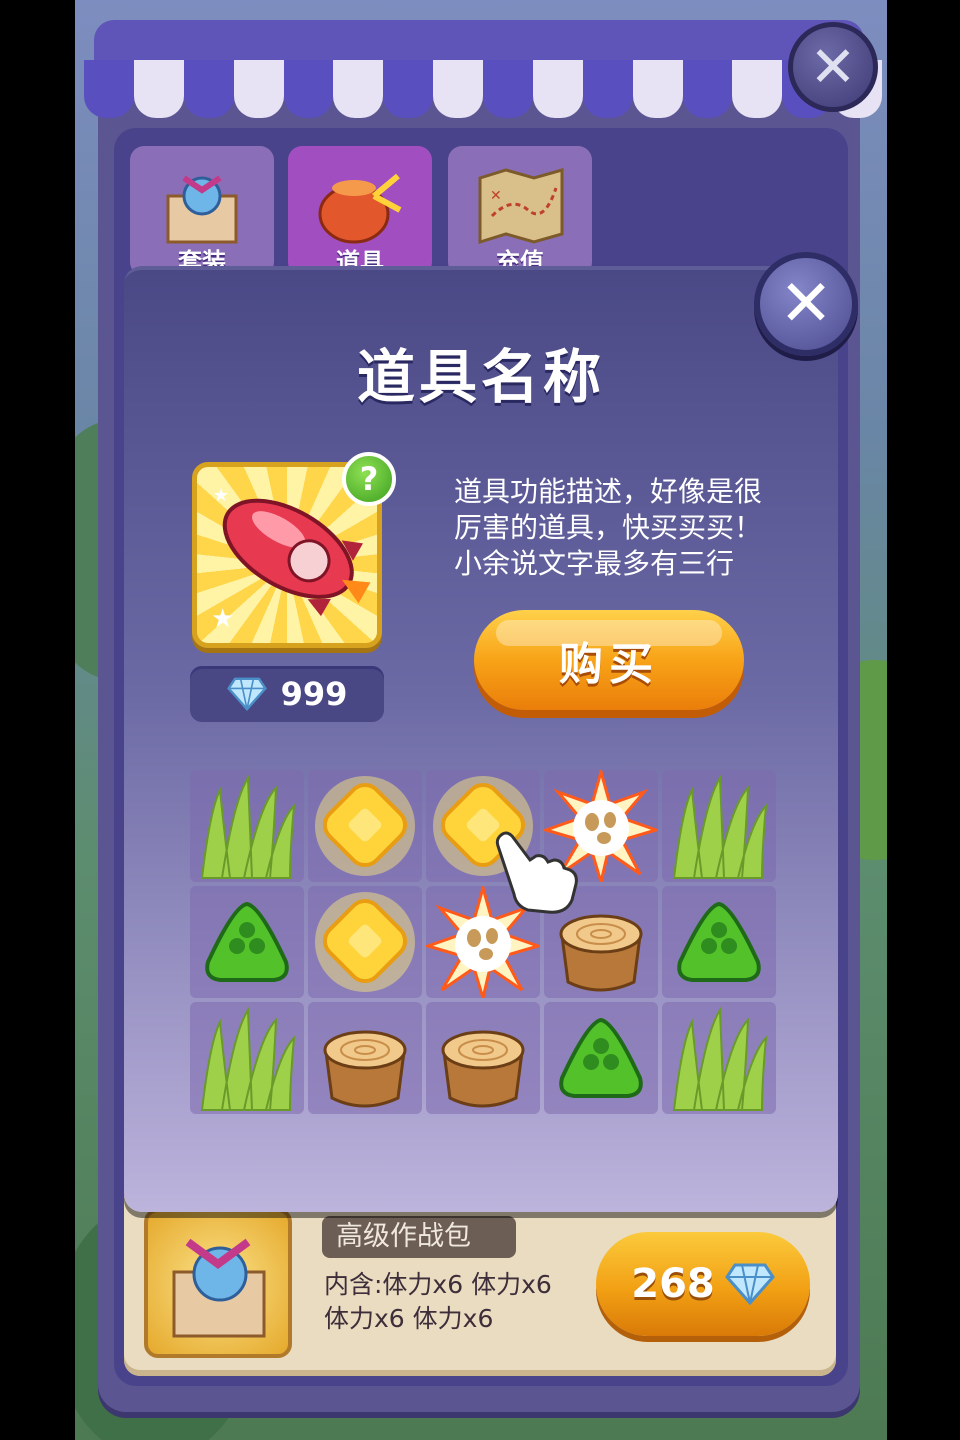  I want to click on question-icon: ?, so click(369, 479).